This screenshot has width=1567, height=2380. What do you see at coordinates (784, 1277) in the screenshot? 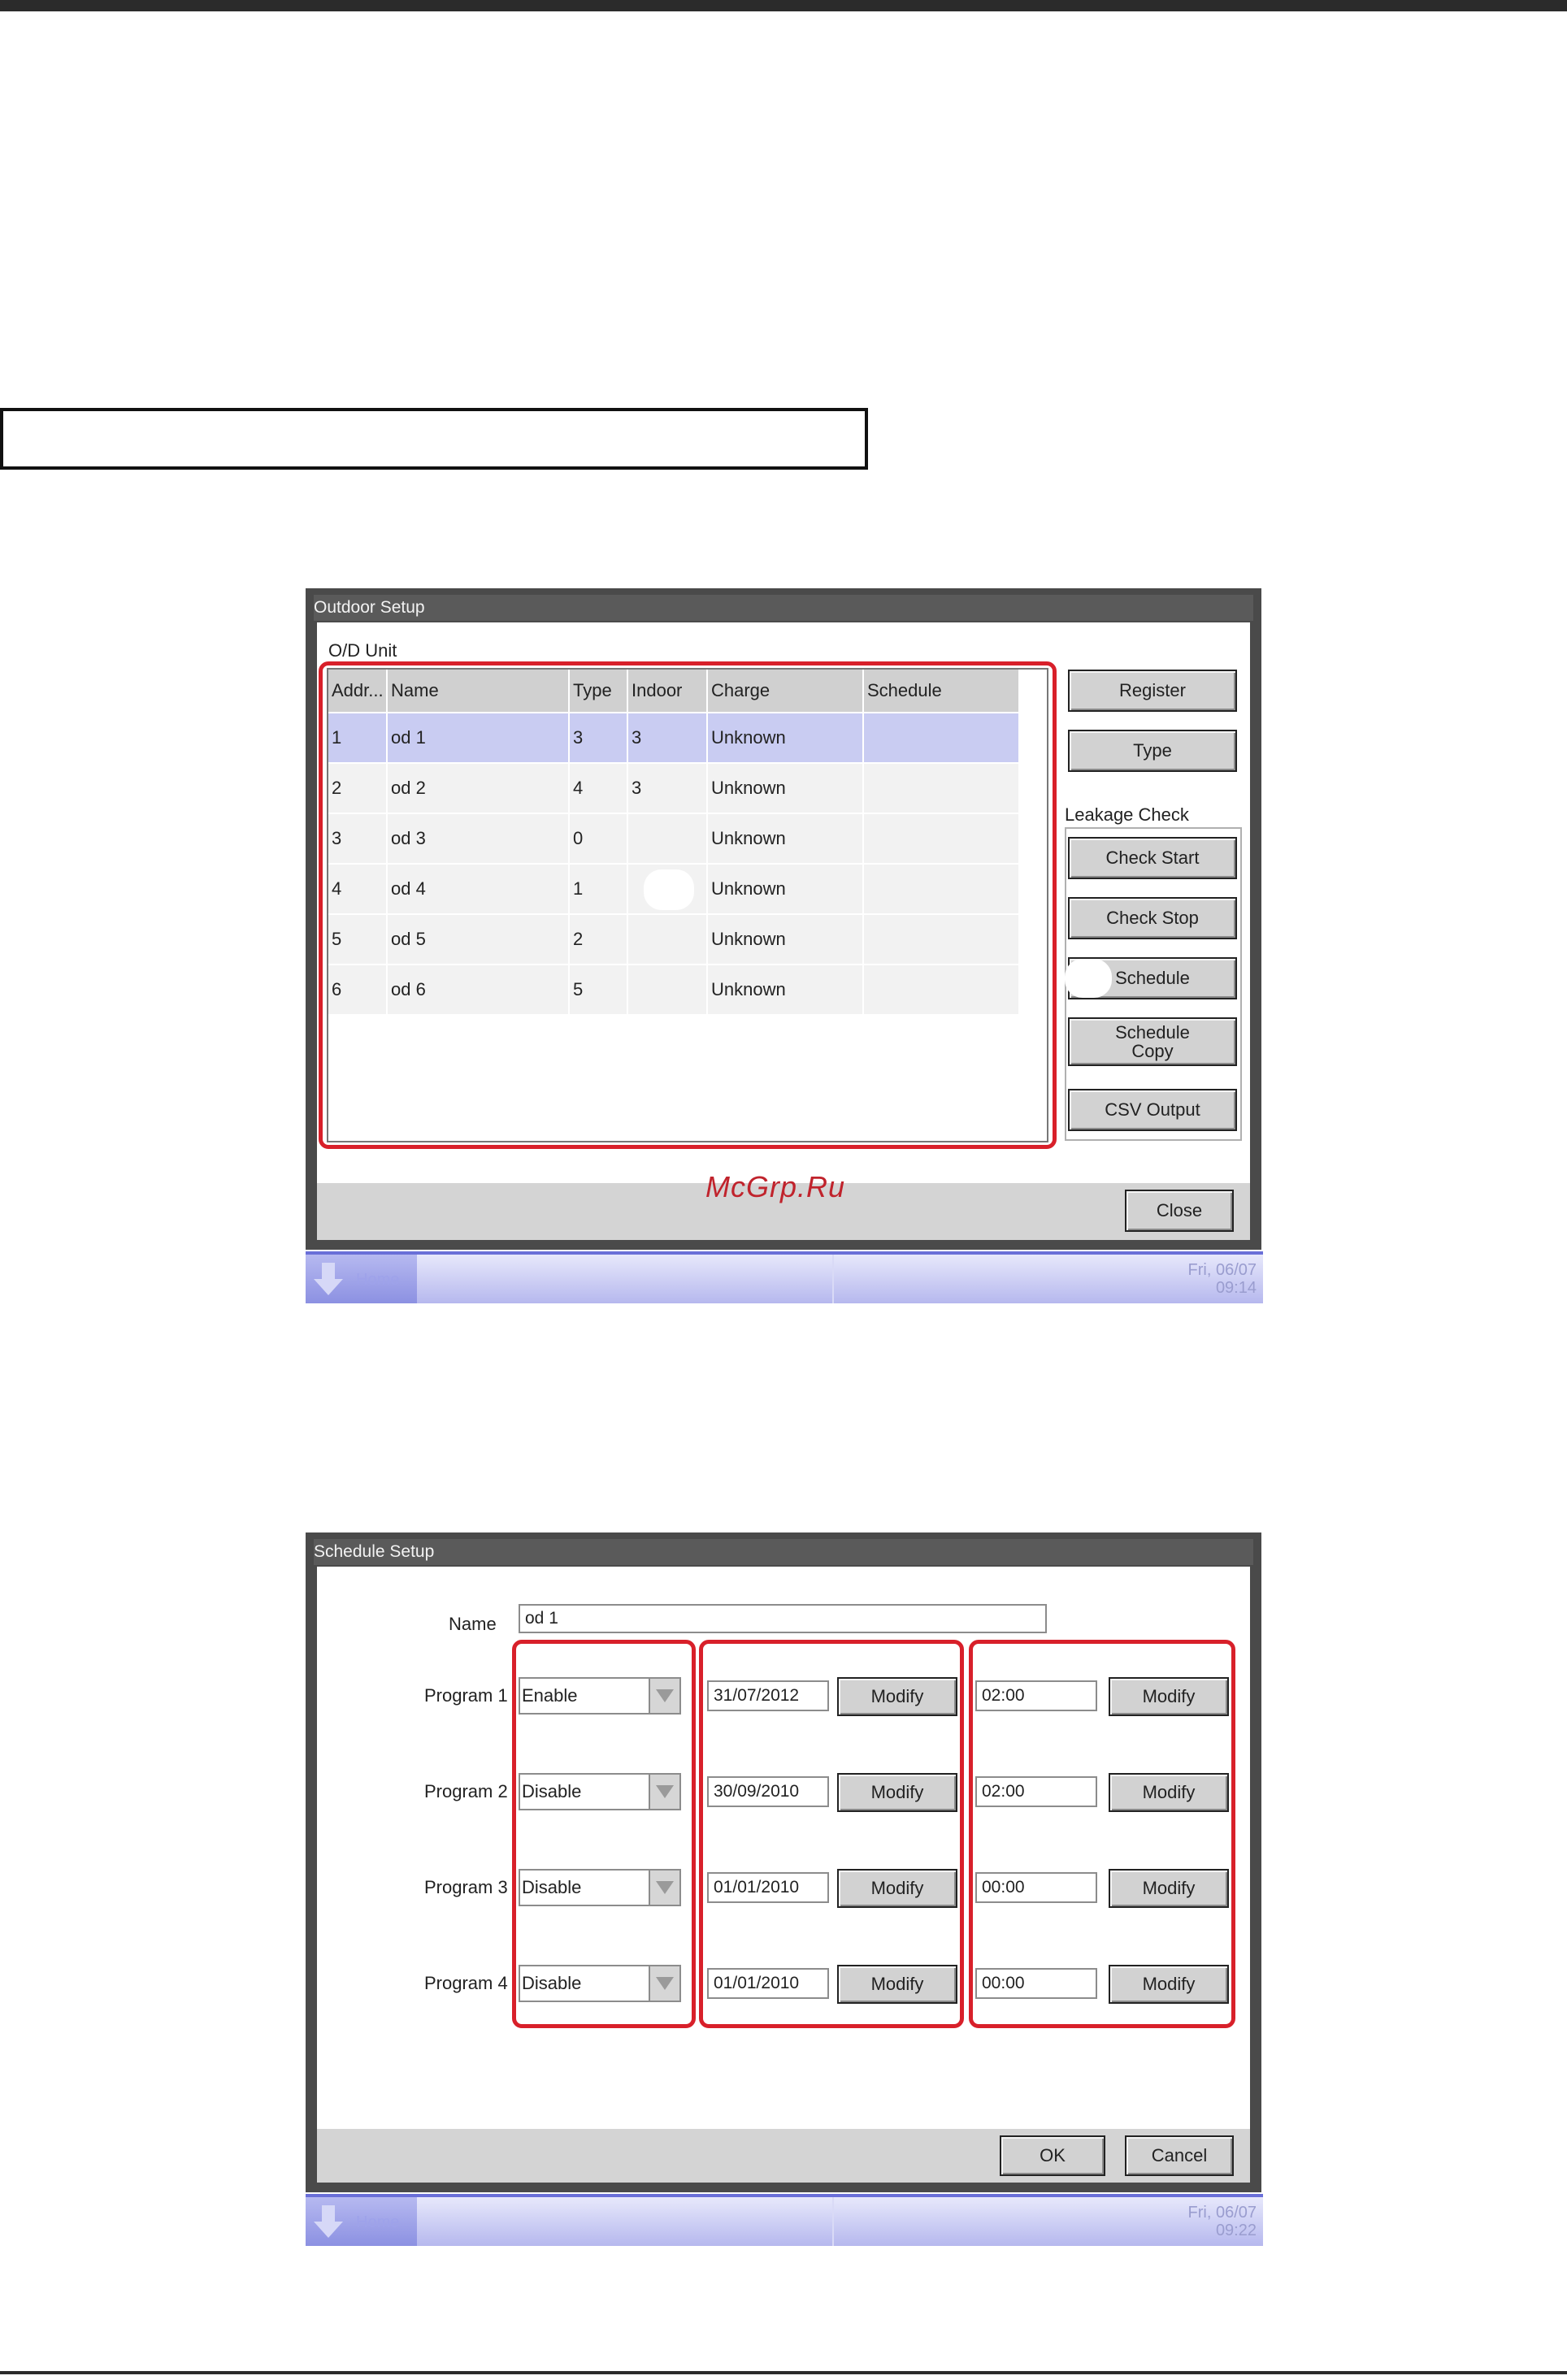
I see `status-bar: Home Fri, 06/07 09:14` at bounding box center [784, 1277].